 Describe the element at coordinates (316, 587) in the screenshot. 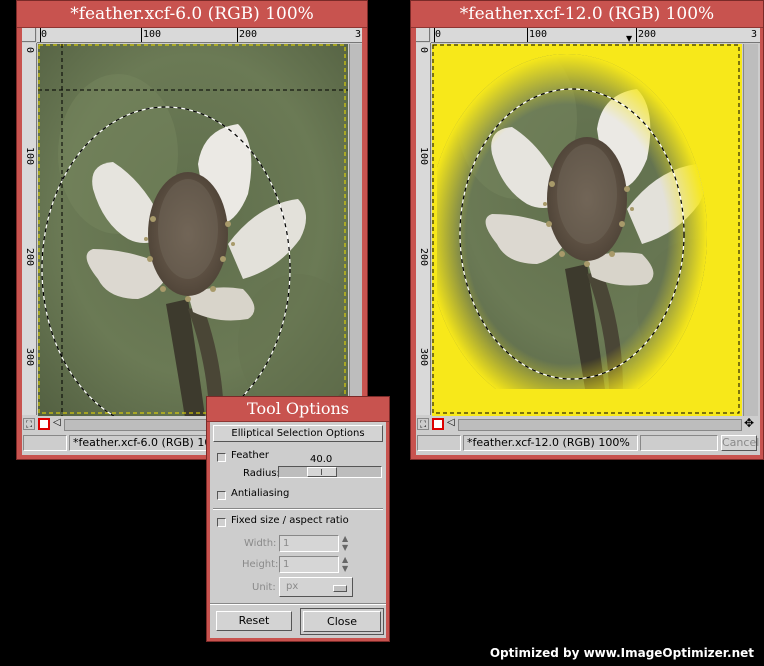

I see `unit-select: px` at that location.